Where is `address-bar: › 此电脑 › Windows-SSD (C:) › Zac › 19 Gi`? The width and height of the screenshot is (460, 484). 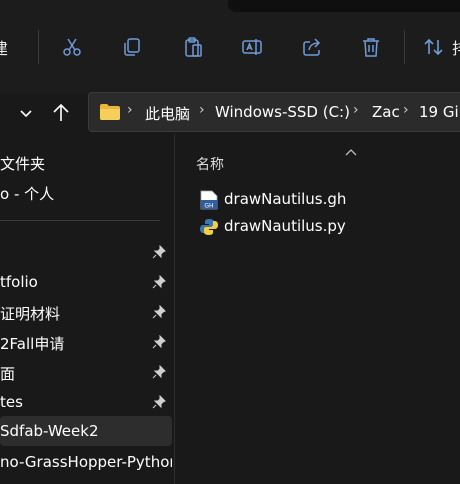
address-bar: › 此电脑 › Windows-SSD (C:) › Zac › 19 Gi is located at coordinates (274, 112).